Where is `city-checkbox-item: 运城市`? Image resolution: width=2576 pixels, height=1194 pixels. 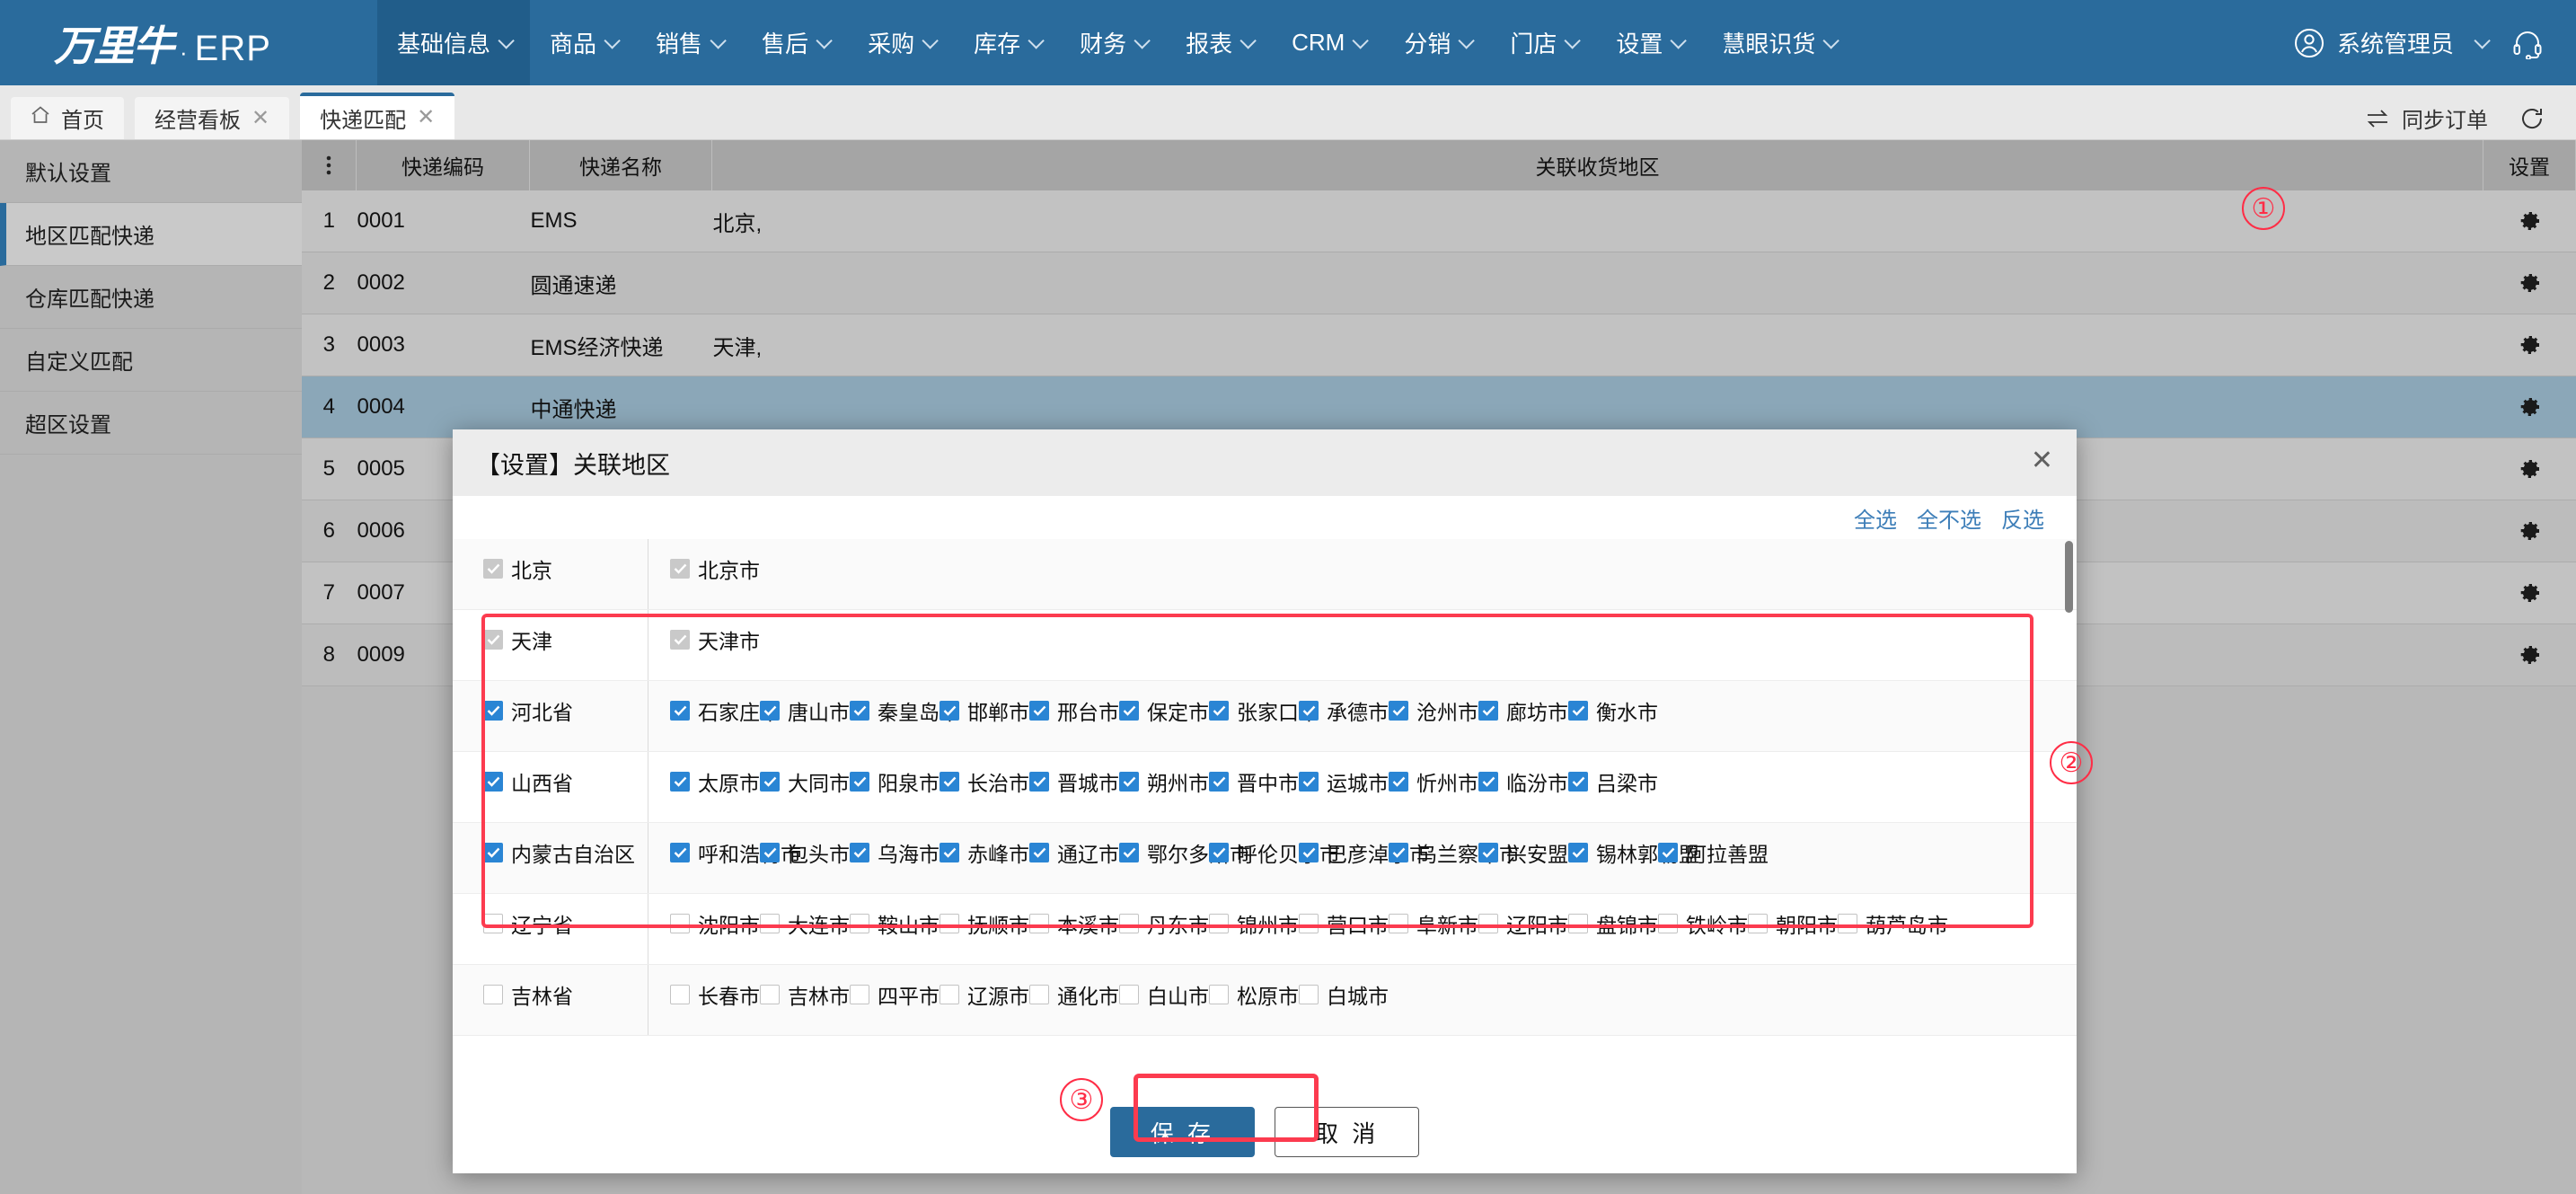
city-checkbox-item: 运城市 is located at coordinates (1344, 781).